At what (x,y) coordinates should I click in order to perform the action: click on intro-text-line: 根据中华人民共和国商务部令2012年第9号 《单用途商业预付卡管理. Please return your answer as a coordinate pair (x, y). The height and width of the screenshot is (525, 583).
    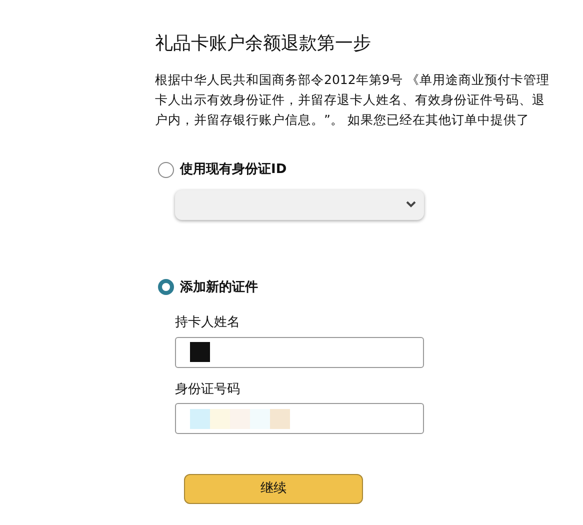
    Looking at the image, I should click on (352, 79).